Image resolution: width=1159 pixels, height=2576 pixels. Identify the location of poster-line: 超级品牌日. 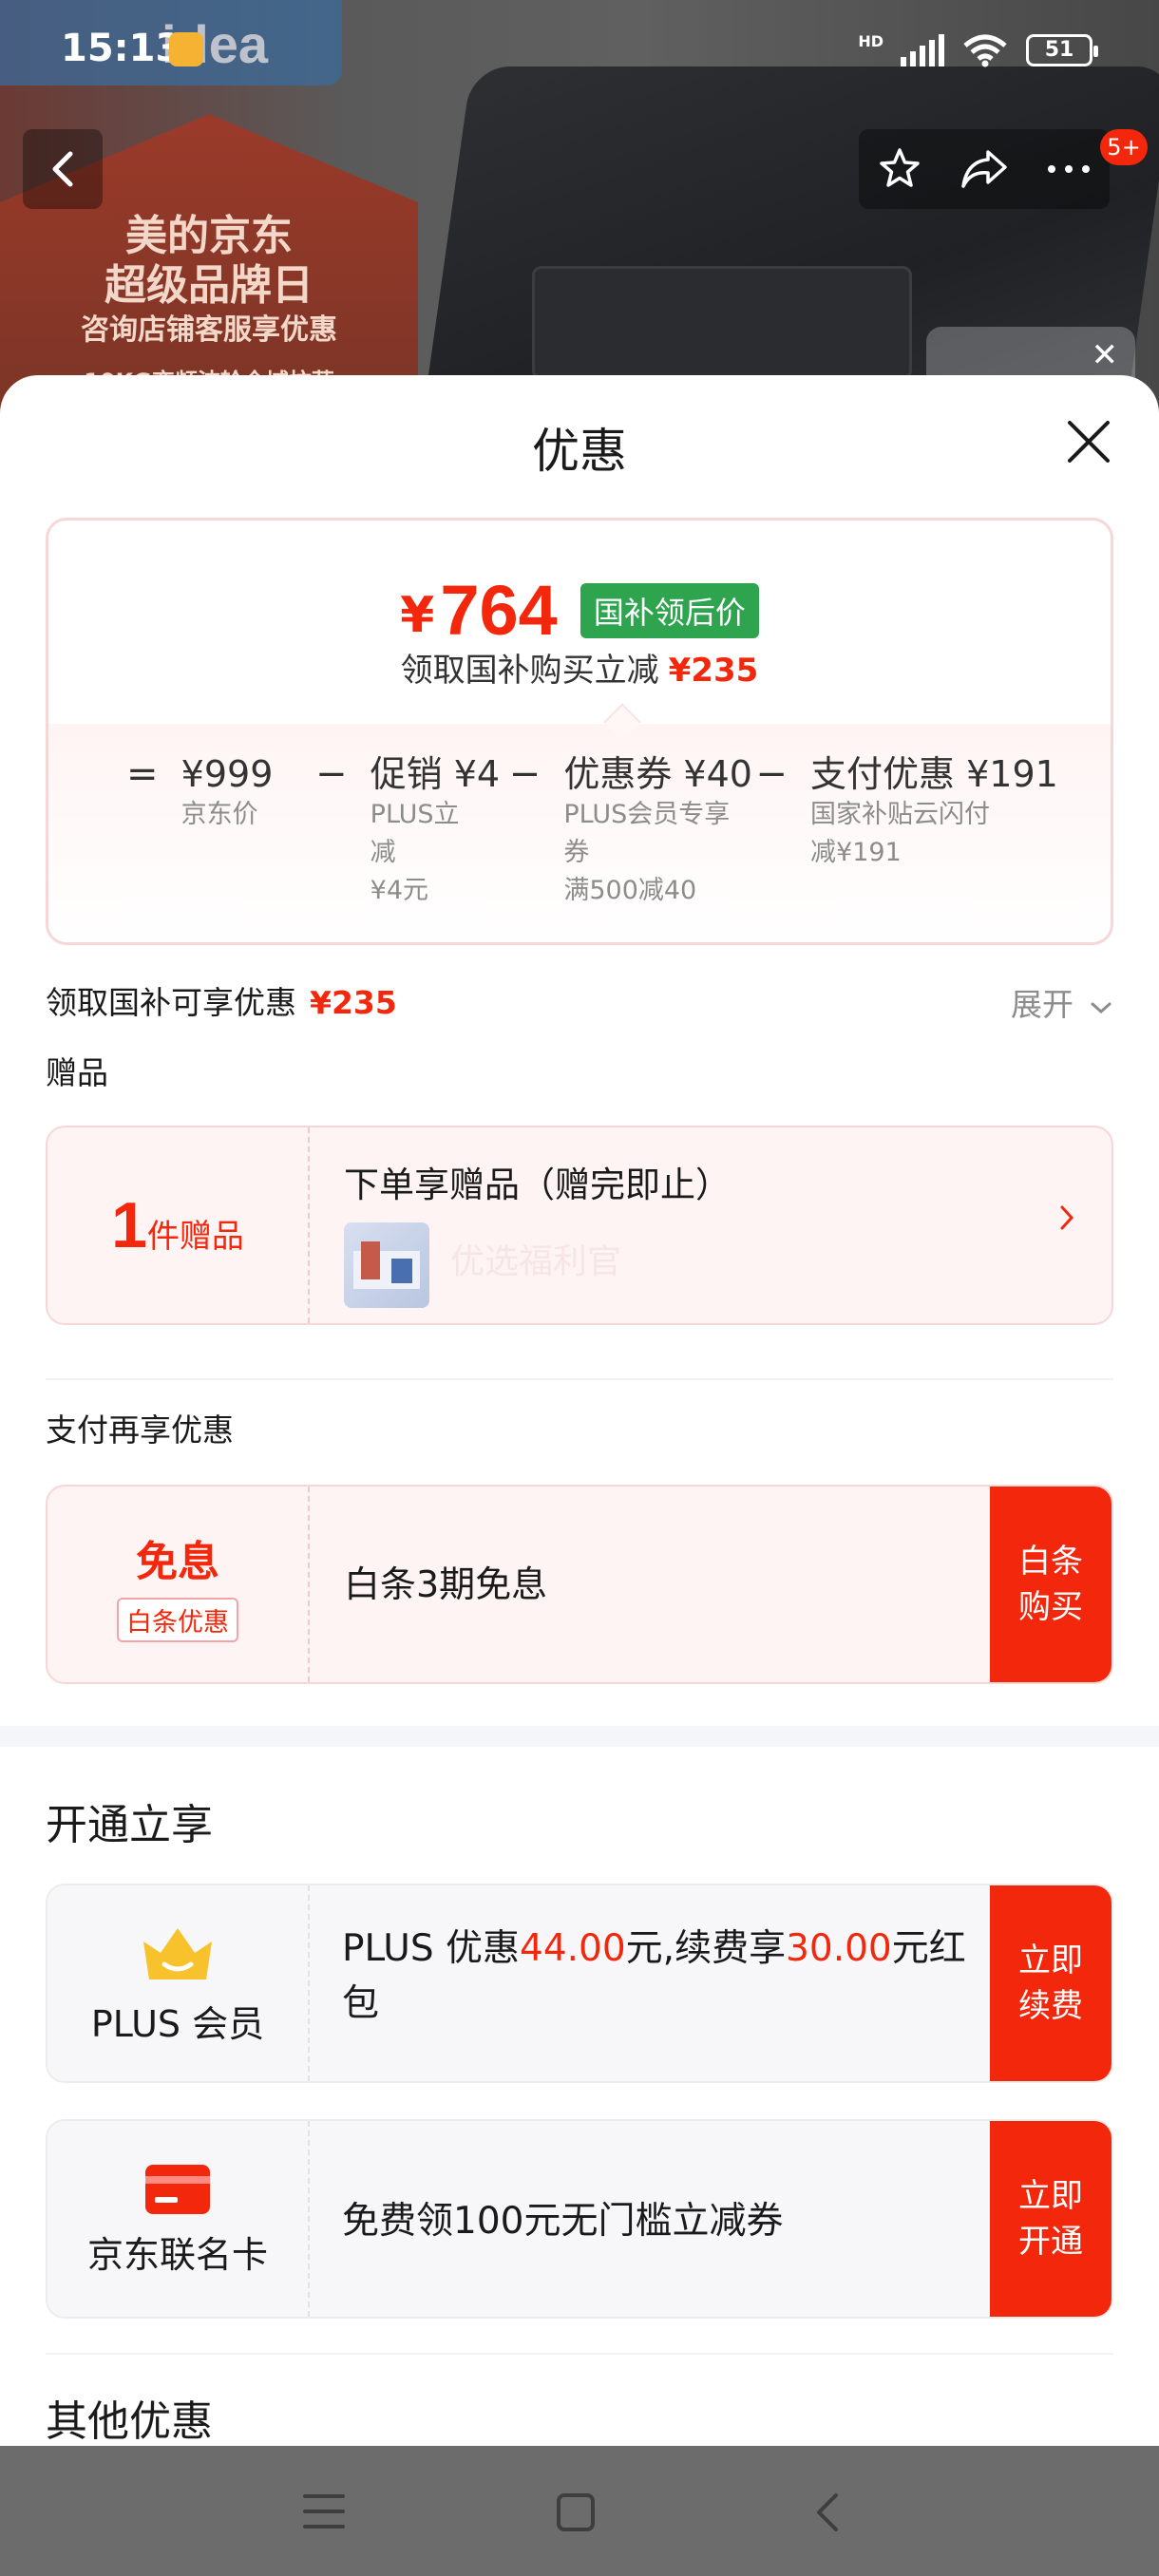
(209, 285).